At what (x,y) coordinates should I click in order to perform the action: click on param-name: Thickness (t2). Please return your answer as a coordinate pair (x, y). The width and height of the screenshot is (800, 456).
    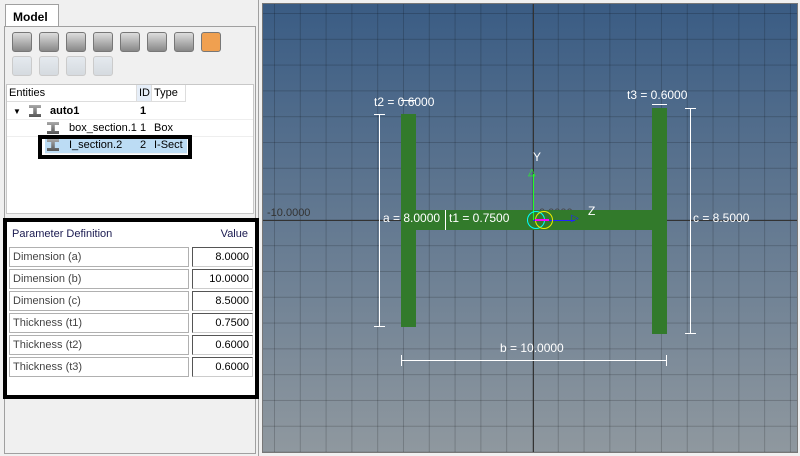
    Looking at the image, I should click on (99, 345).